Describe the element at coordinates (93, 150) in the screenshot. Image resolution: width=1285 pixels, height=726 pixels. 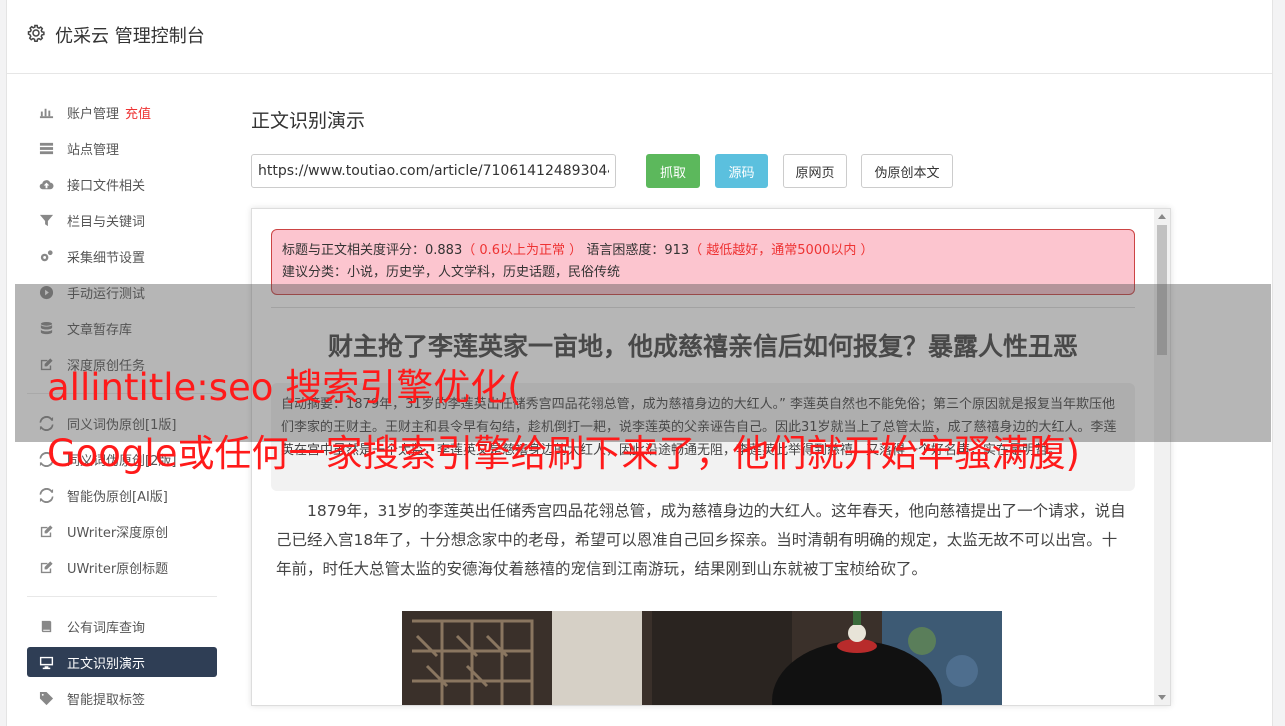
I see `sidebar-item-label: 站点管理` at that location.